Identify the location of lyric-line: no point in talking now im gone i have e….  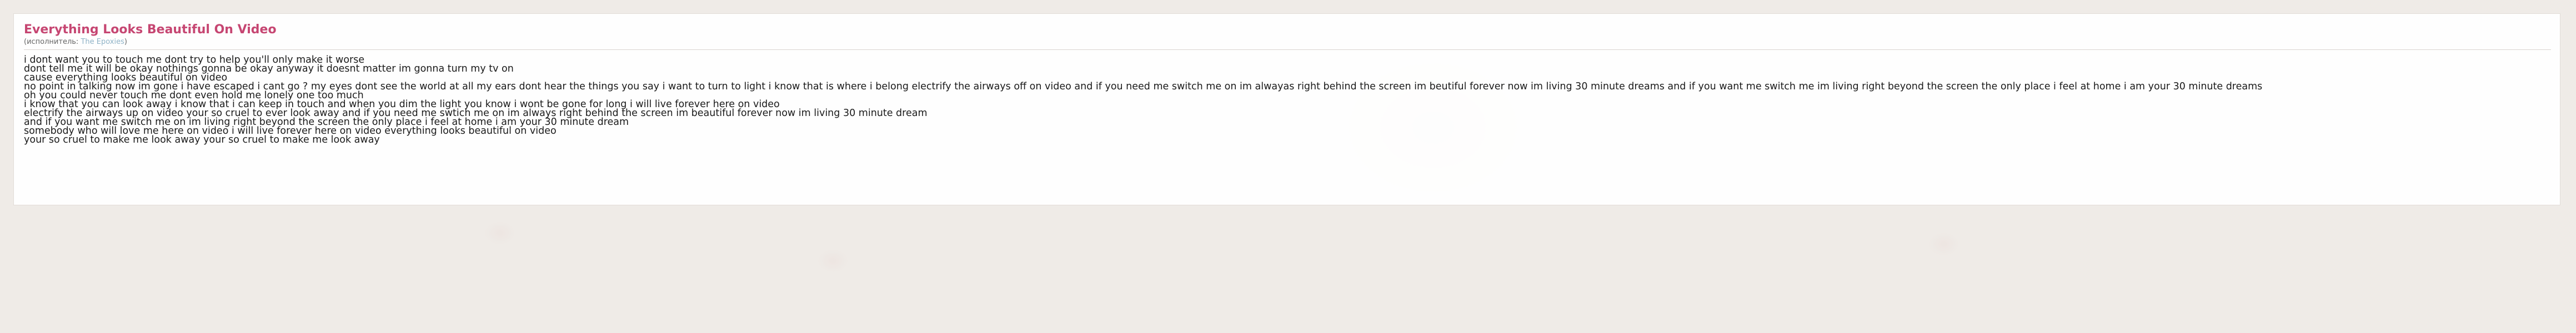
(1143, 86).